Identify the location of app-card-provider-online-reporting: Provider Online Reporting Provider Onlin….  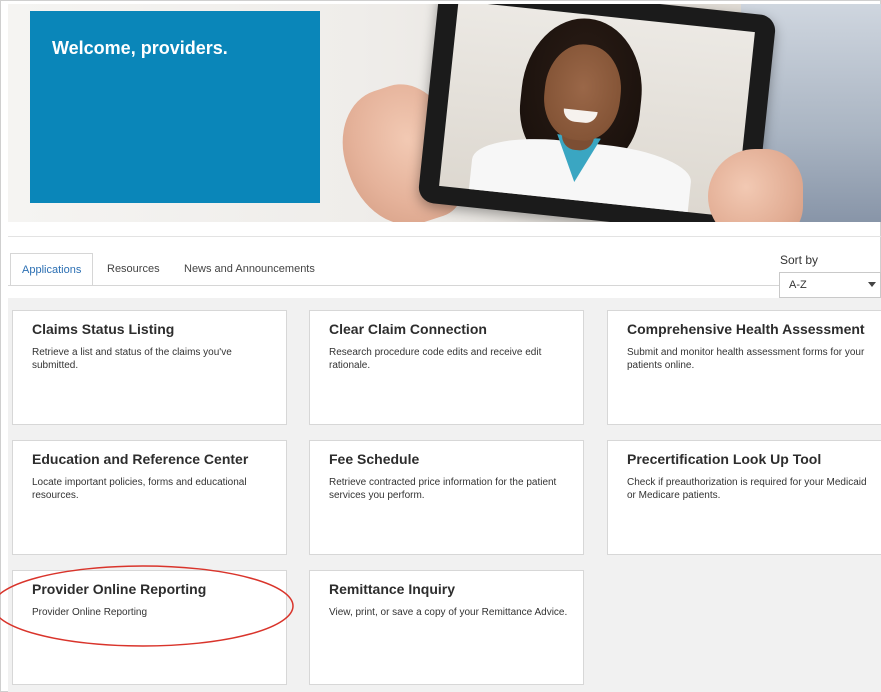
(149, 627).